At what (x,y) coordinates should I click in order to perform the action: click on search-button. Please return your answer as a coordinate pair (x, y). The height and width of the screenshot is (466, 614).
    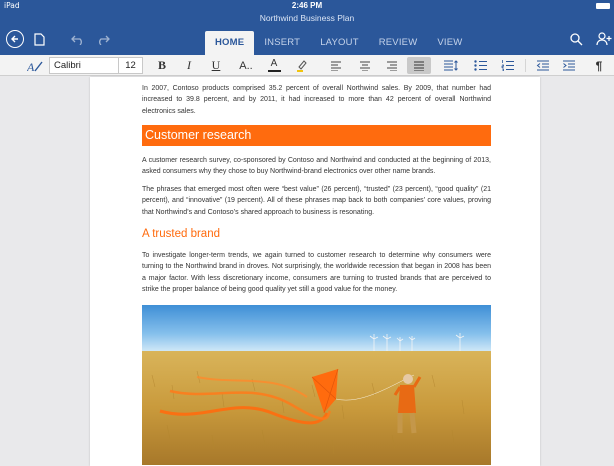
    Looking at the image, I should click on (576, 39).